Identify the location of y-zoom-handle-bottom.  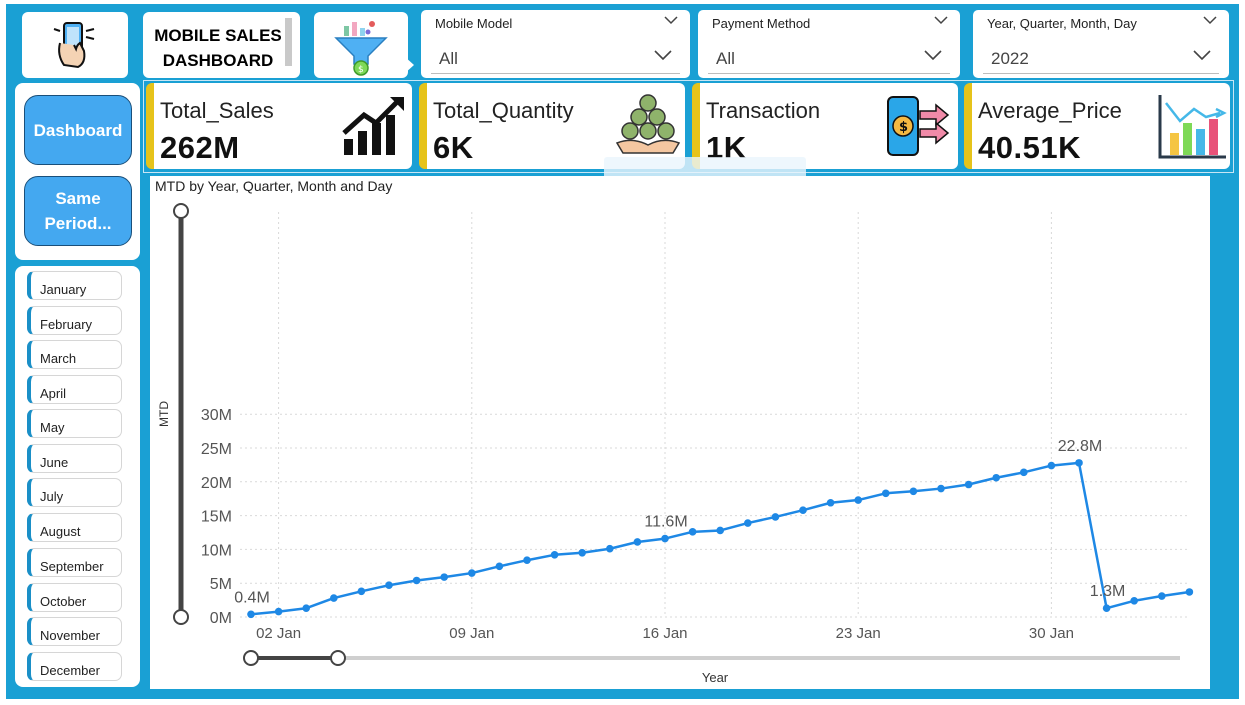
(181, 617).